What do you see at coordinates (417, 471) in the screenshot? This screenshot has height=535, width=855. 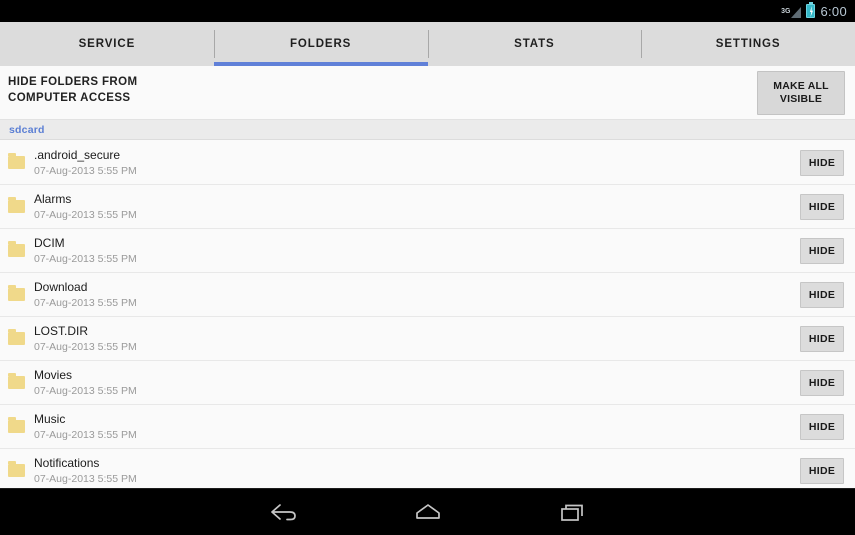 I see `folder-row-text: Notifications 07-Aug-2013 5:55 PM` at bounding box center [417, 471].